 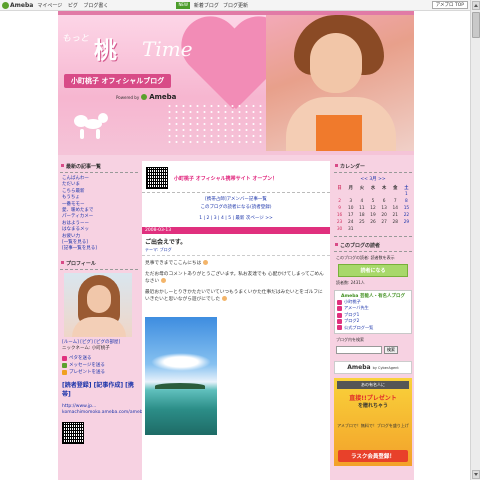 I want to click on powered-by: Powered by Ameba, so click(x=146, y=97).